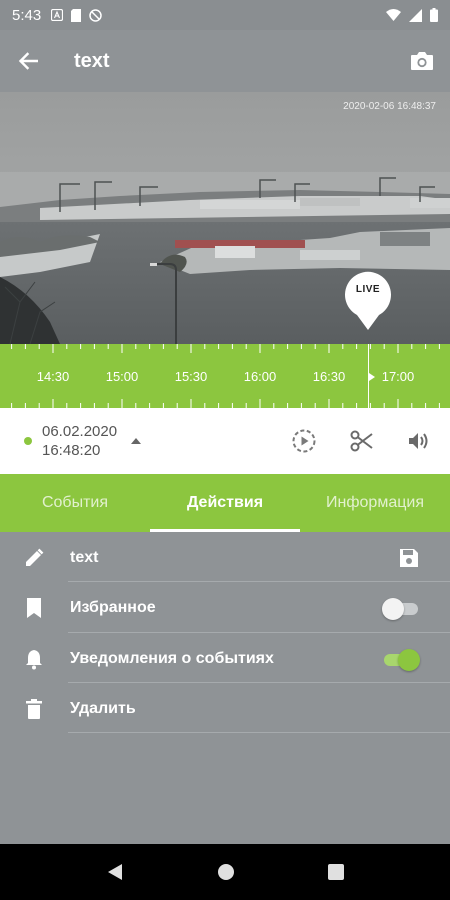 The height and width of the screenshot is (900, 450). Describe the element at coordinates (95, 15) in the screenshot. I see `no-data-icon` at that location.